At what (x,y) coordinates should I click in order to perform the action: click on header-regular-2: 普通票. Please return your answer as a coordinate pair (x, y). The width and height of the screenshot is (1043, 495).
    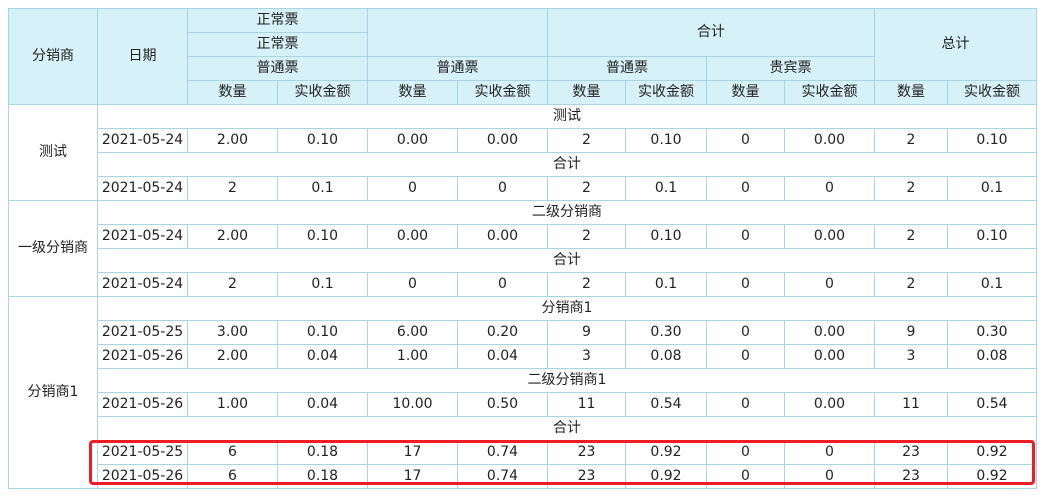
    Looking at the image, I should click on (457, 68).